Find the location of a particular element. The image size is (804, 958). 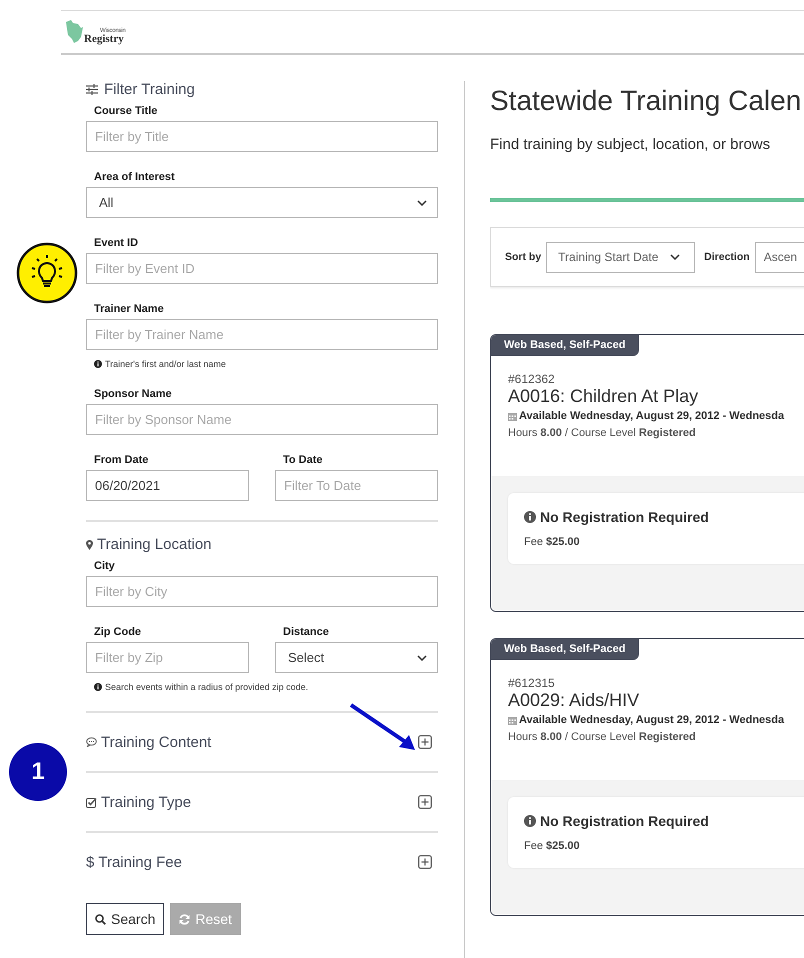

logo-title: Registry is located at coordinates (104, 39).